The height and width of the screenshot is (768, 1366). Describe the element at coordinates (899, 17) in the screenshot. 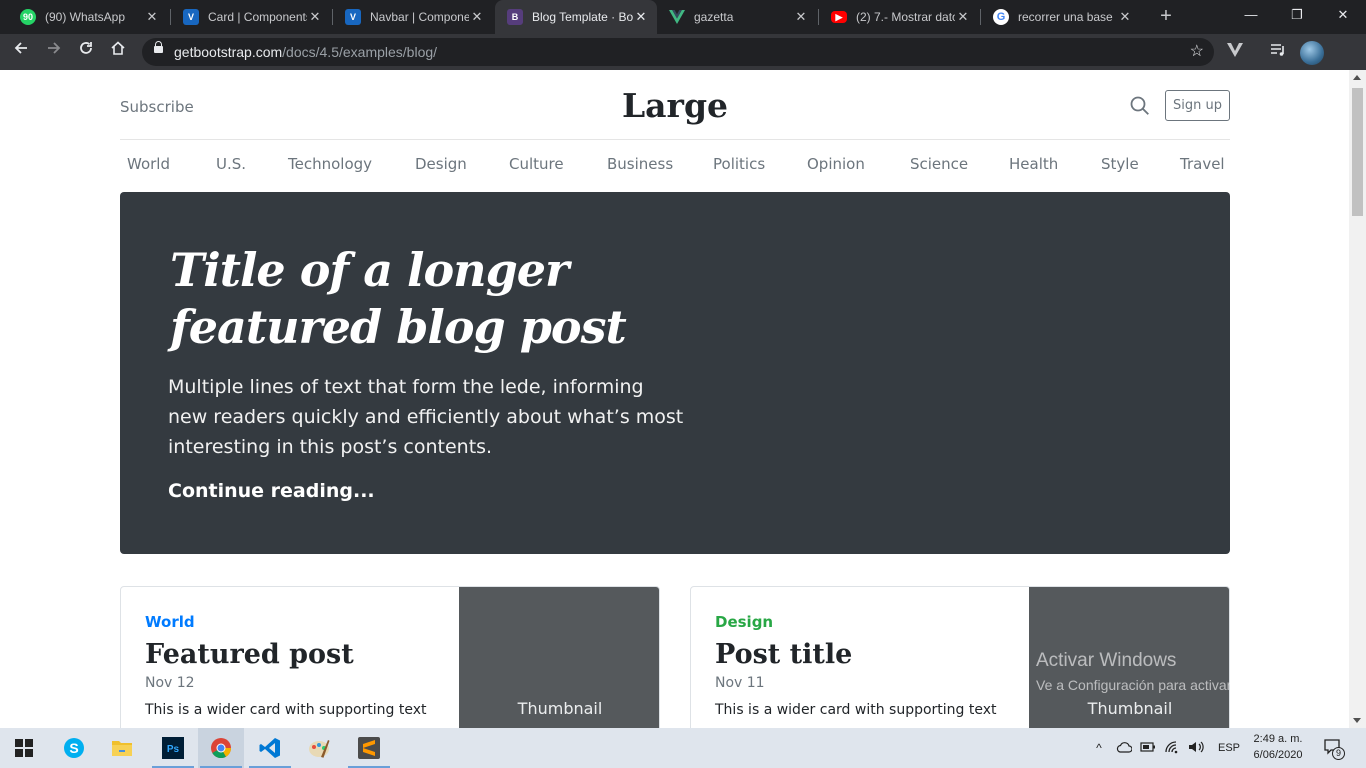

I see `tab-youtube: ▶ (2) 7.- Mostrar datos ✕` at that location.